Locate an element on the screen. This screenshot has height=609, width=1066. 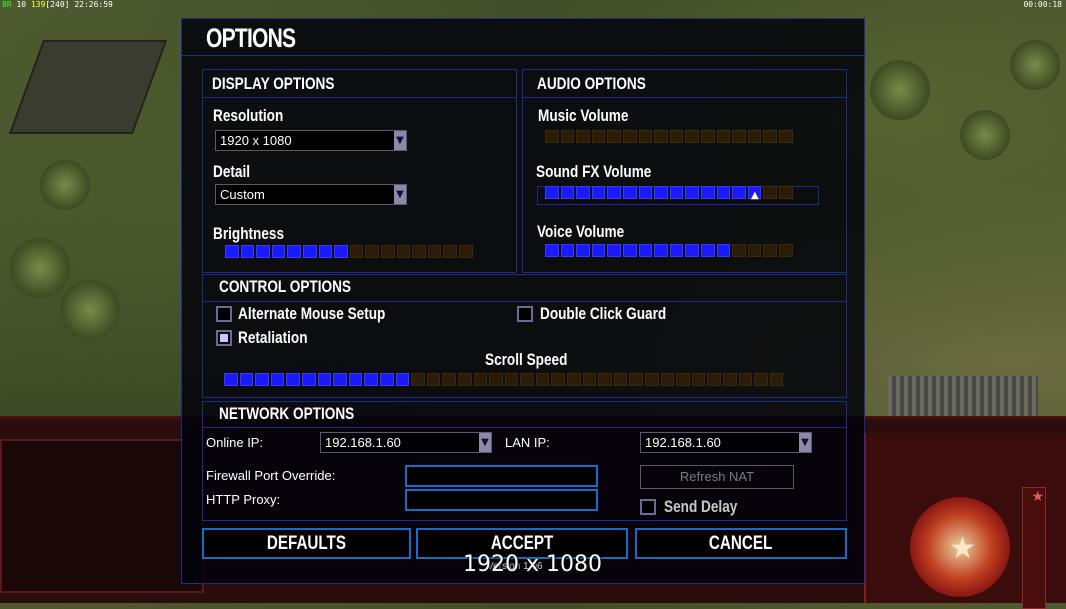
brightness-slider is located at coordinates (349, 251).